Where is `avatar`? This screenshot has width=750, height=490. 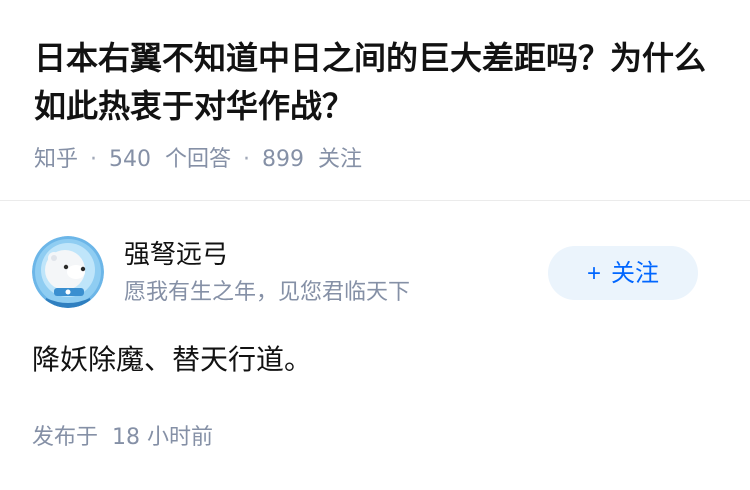
avatar is located at coordinates (68, 272).